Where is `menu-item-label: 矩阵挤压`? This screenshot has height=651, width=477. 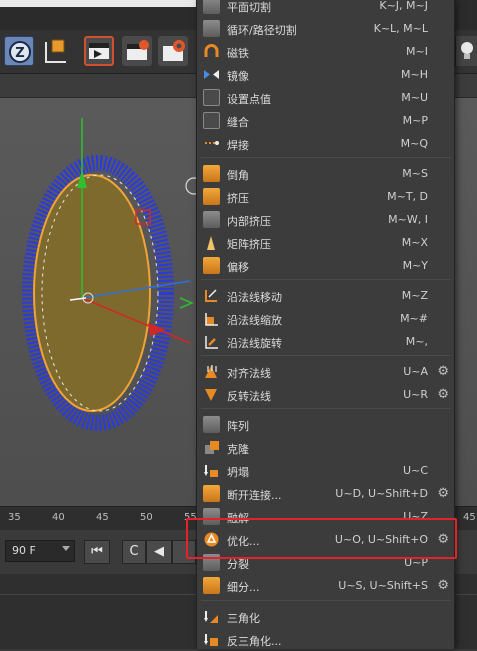 menu-item-label: 矩阵挤压 is located at coordinates (249, 244).